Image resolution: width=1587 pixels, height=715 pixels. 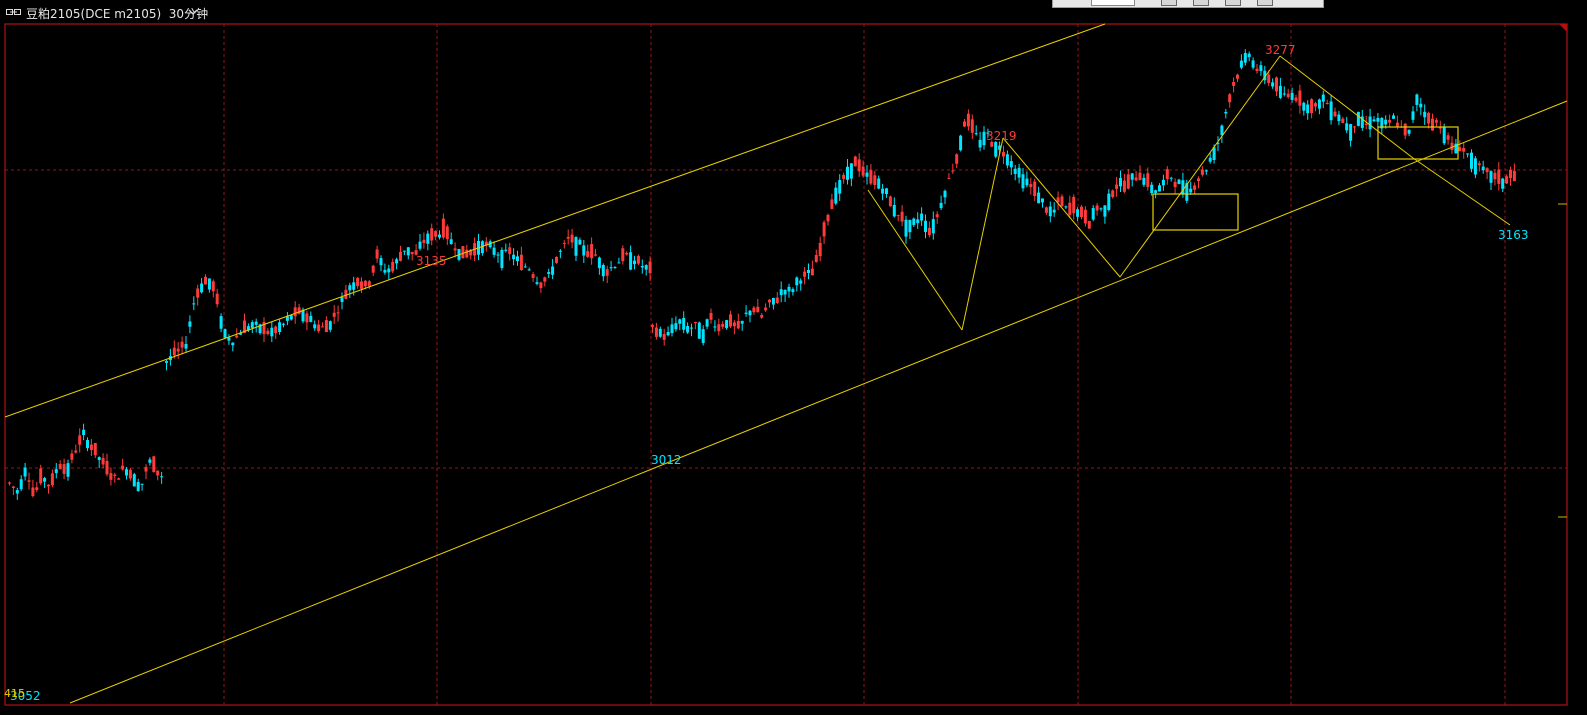 What do you see at coordinates (915, 260) in the screenshot?
I see `trend-line` at bounding box center [915, 260].